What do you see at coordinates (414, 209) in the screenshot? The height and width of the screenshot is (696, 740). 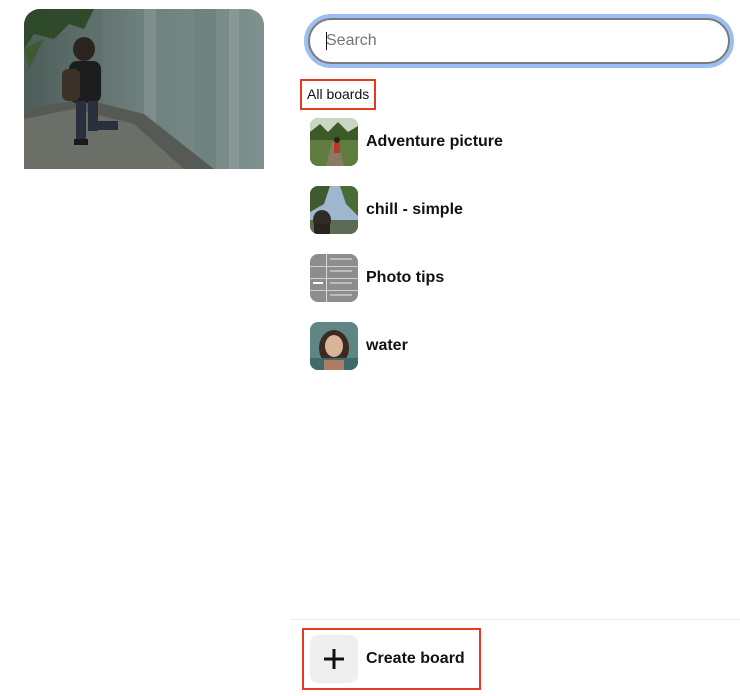 I see `board-name: chill - simple` at bounding box center [414, 209].